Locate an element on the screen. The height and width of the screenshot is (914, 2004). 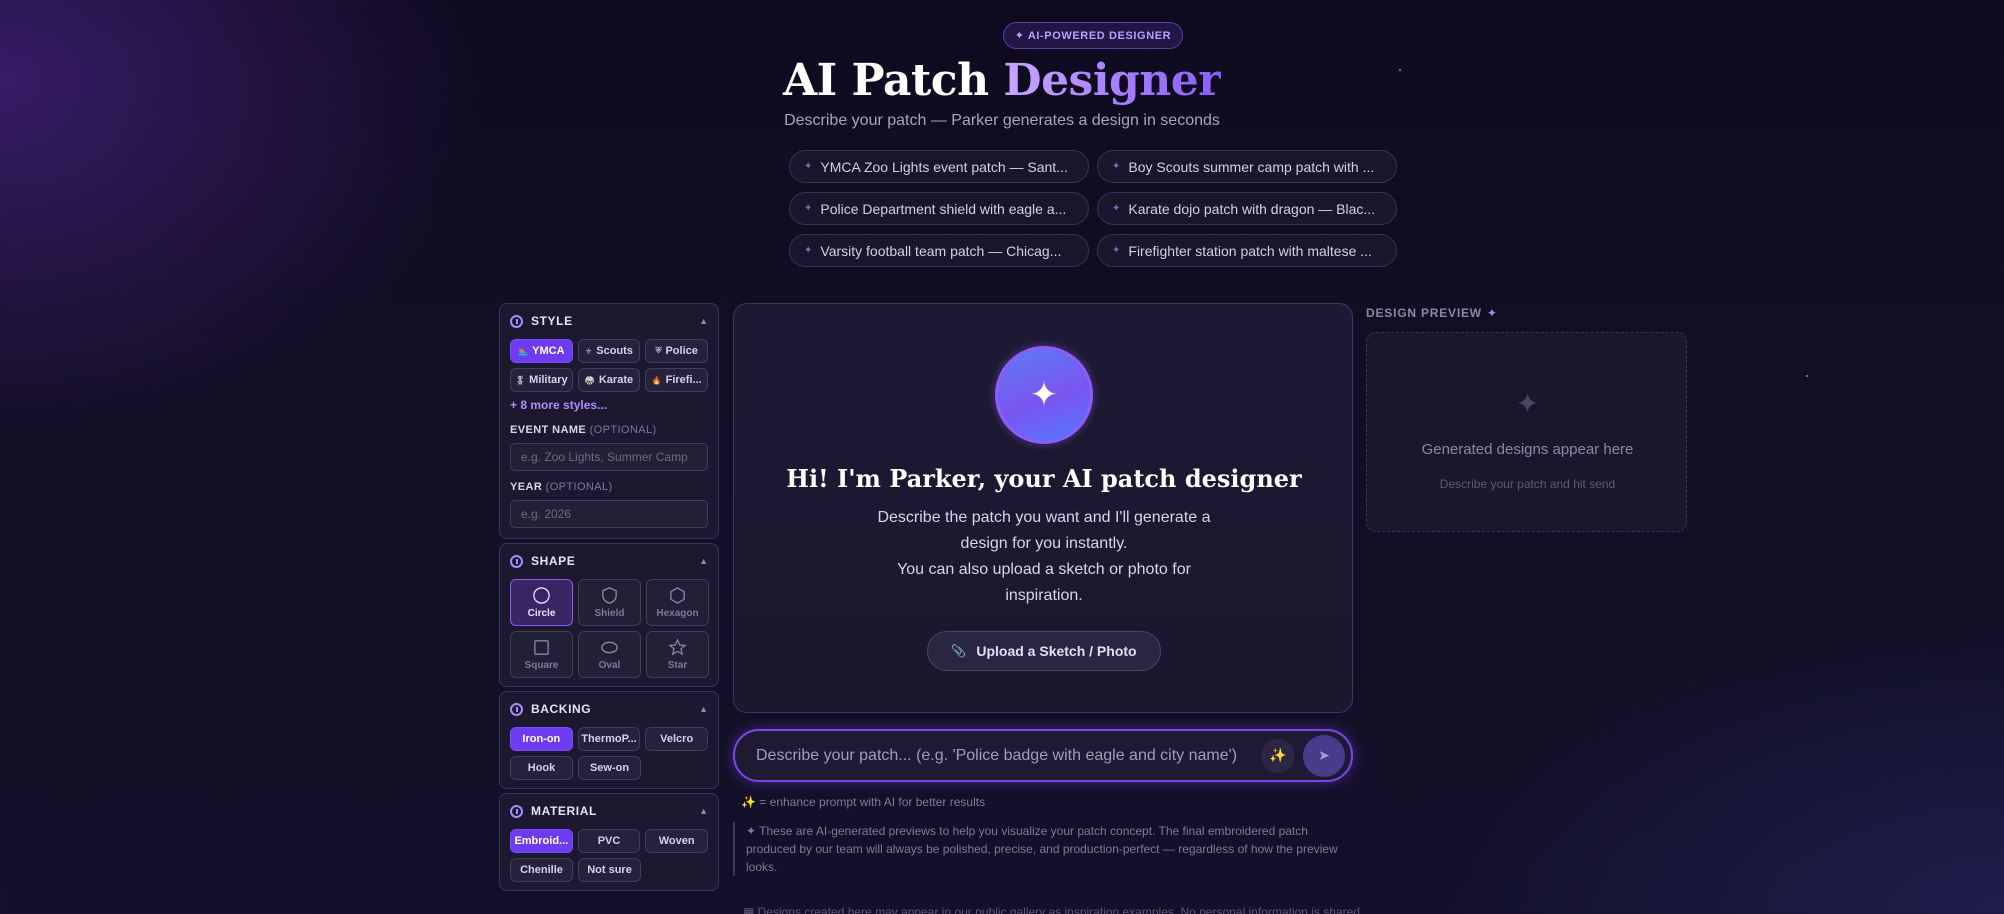
shield-icon is located at coordinates (609, 595).